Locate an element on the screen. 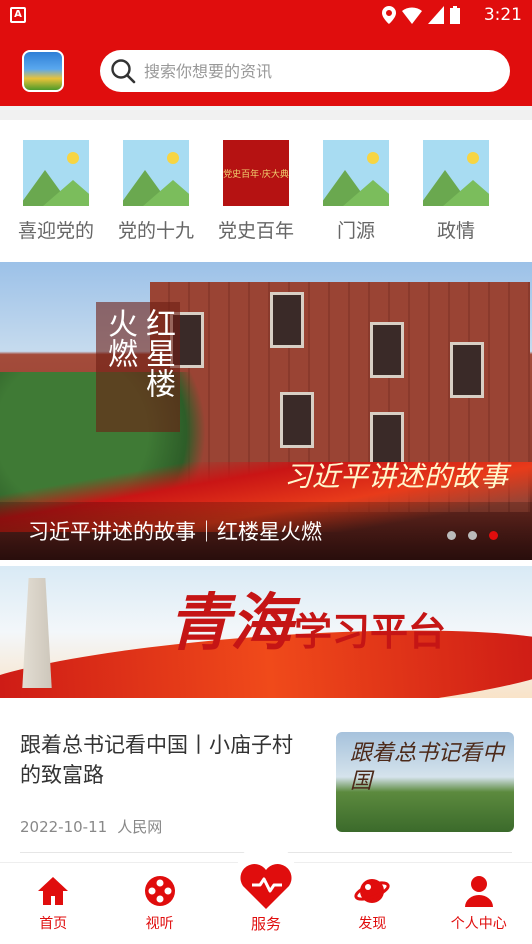  status-icons is located at coordinates (421, 15).